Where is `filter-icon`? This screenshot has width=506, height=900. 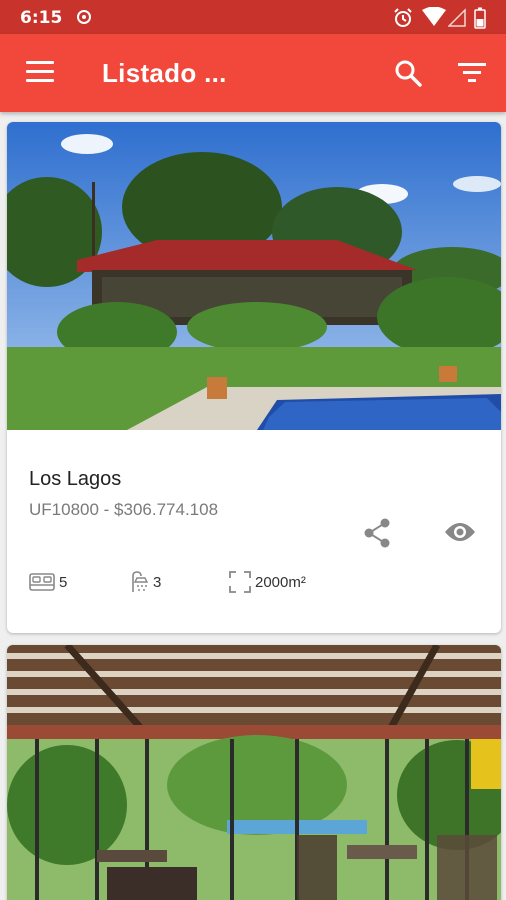
filter-icon is located at coordinates (472, 73).